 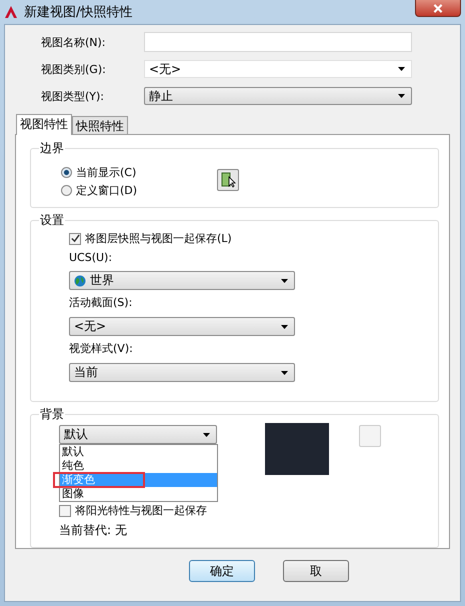 What do you see at coordinates (11, 12) in the screenshot?
I see `app-logo-icon` at bounding box center [11, 12].